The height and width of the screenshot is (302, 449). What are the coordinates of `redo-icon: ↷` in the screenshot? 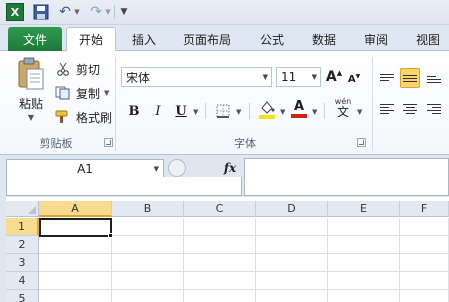 It's located at (96, 12).